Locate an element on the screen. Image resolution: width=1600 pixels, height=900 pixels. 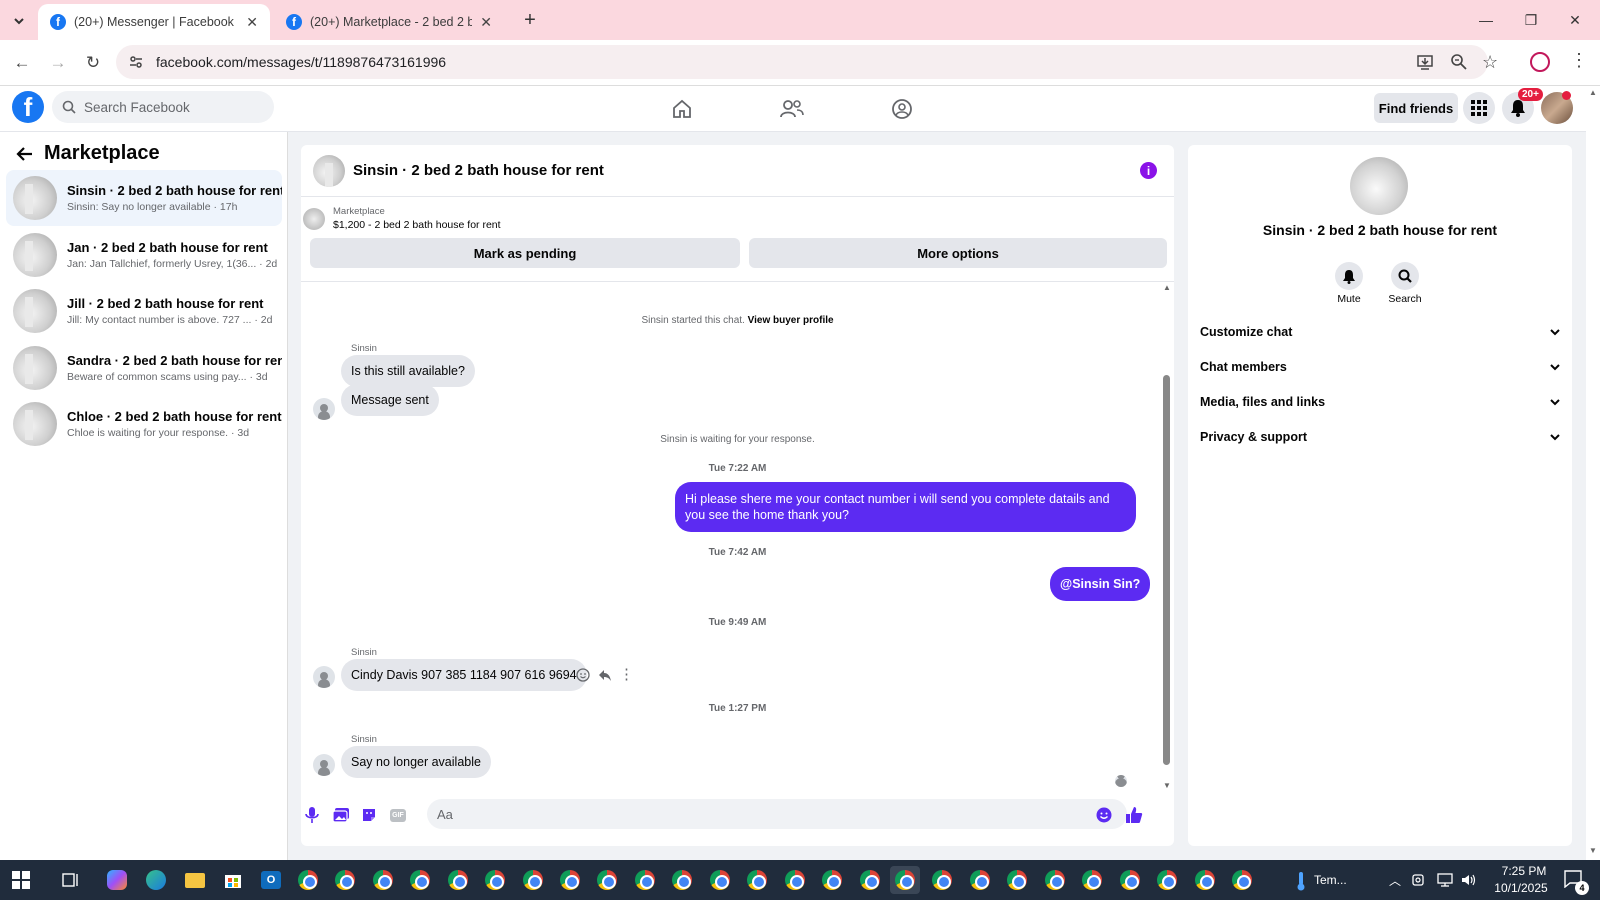
privacy-support-section: Privacy & support is located at coordinates (1380, 437).